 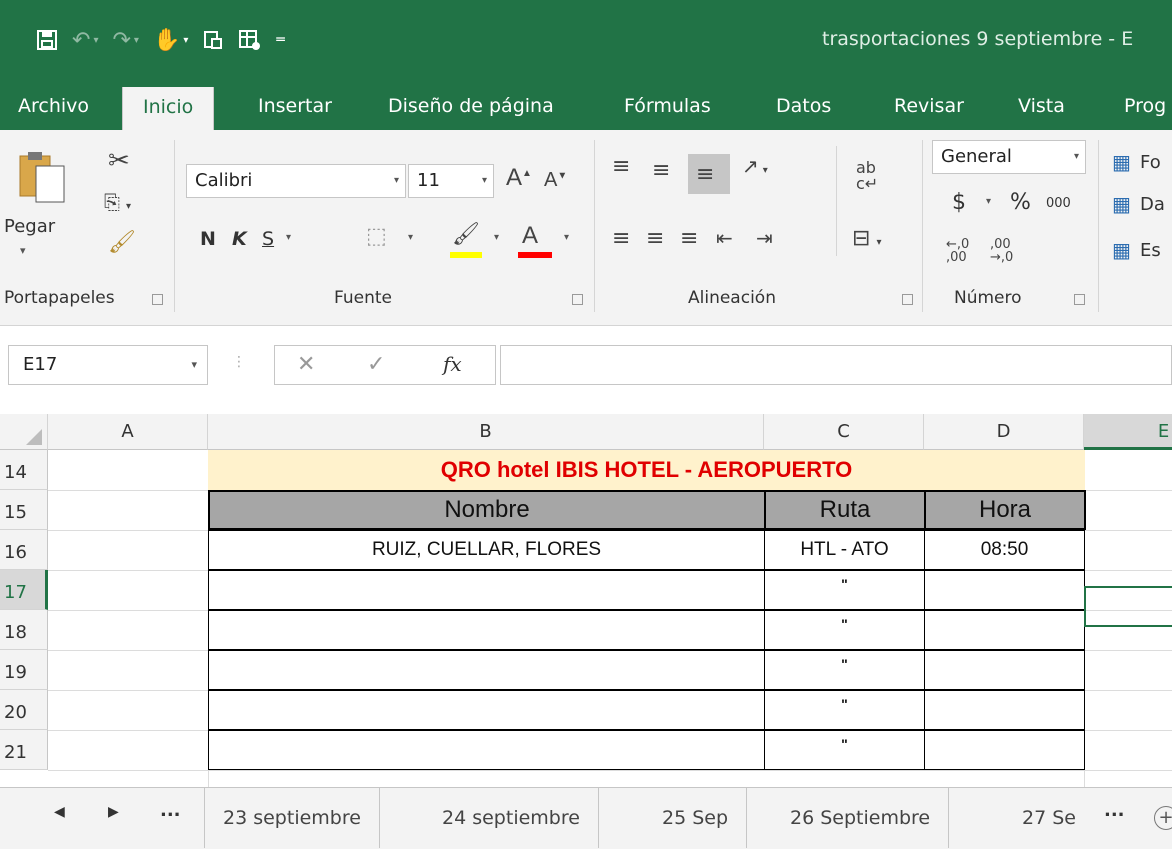 I want to click on insert-function-button: fx, so click(x=452, y=364).